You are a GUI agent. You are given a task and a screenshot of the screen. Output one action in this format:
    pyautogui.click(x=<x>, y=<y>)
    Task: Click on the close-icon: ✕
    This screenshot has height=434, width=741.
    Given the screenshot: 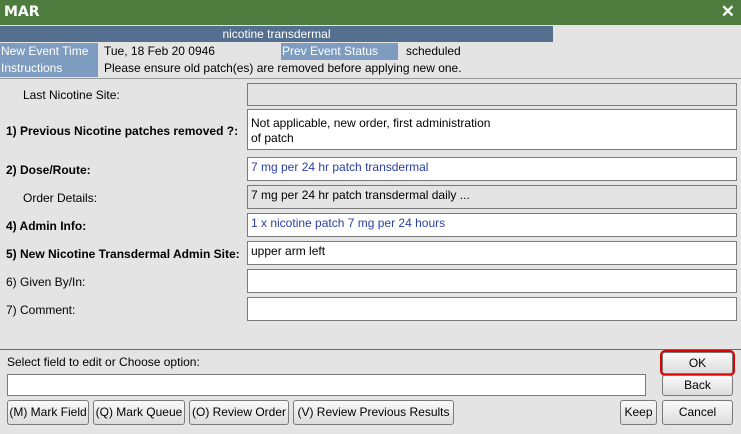 What is the action you would take?
    pyautogui.click(x=728, y=12)
    